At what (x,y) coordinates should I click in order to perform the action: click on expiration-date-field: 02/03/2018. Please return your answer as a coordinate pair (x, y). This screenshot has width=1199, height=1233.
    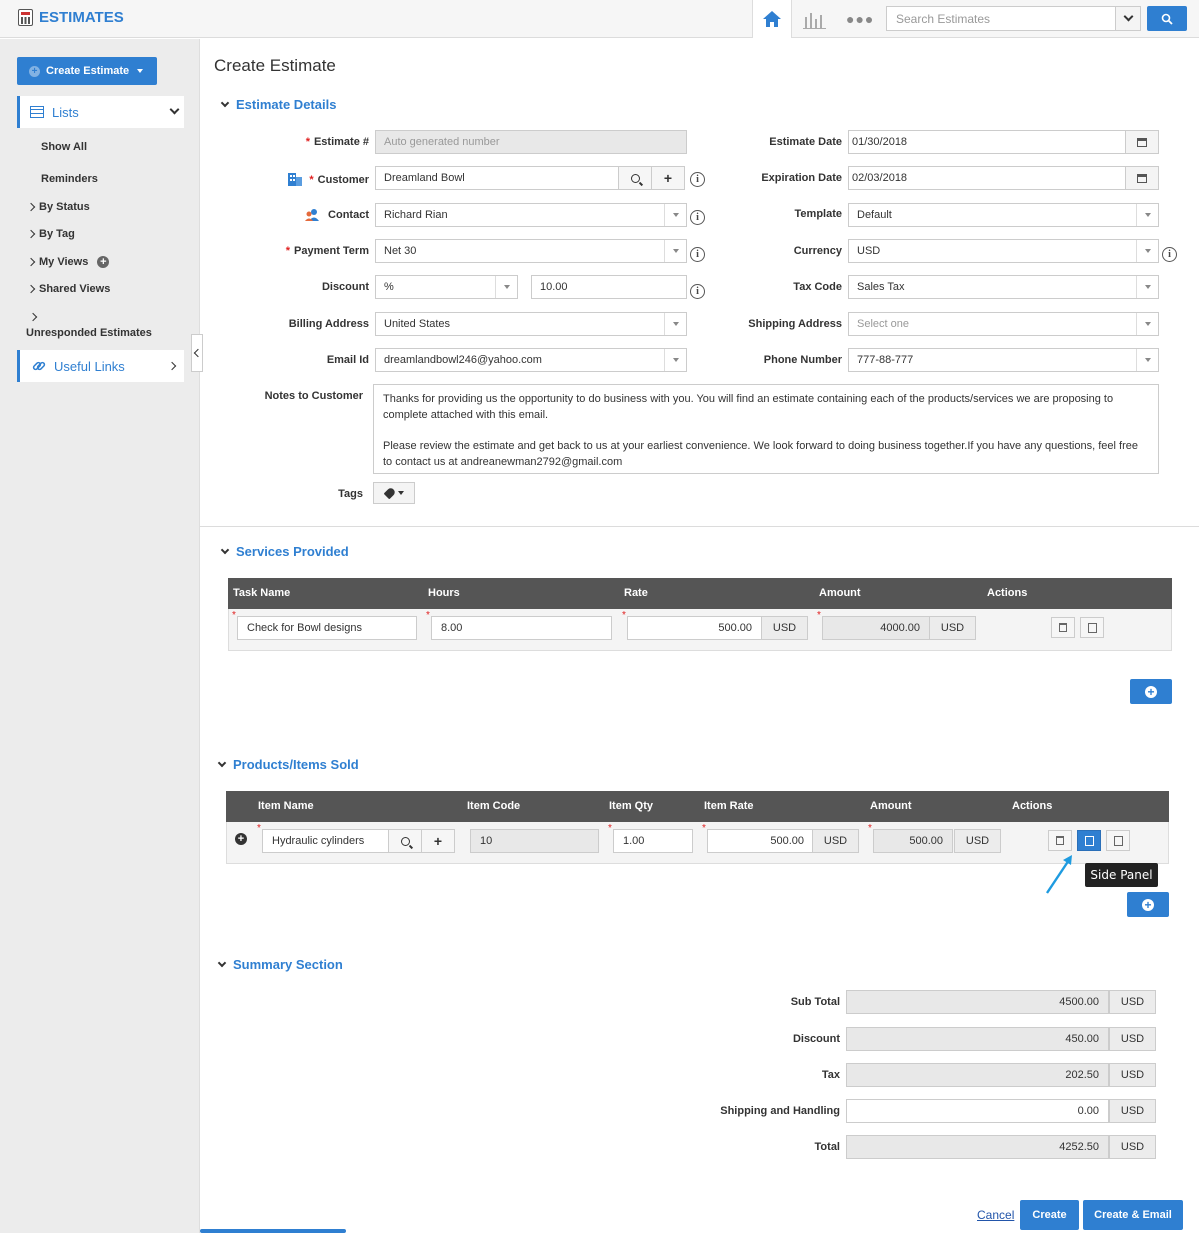
    Looking at the image, I should click on (1003, 178).